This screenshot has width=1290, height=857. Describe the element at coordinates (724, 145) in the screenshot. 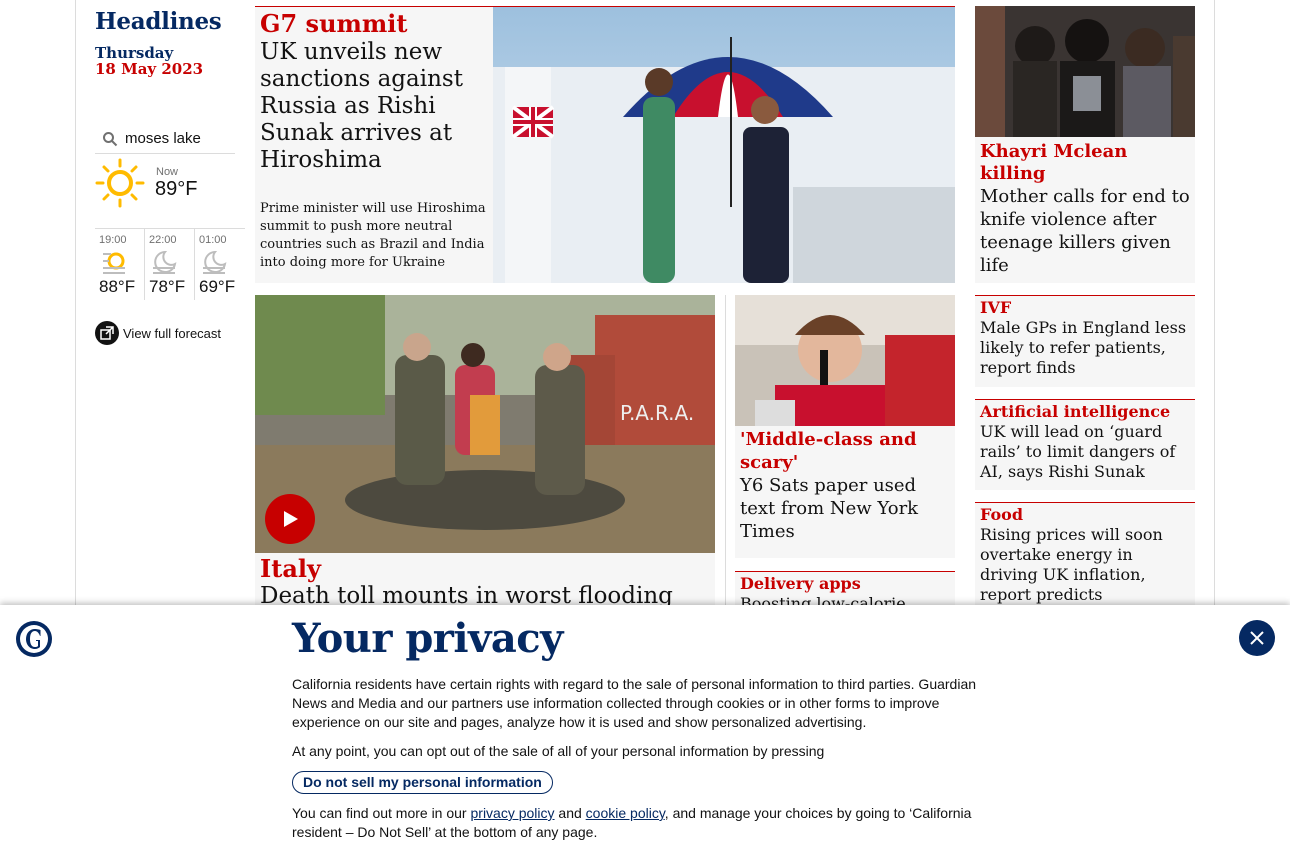

I see `main-story-photo` at that location.